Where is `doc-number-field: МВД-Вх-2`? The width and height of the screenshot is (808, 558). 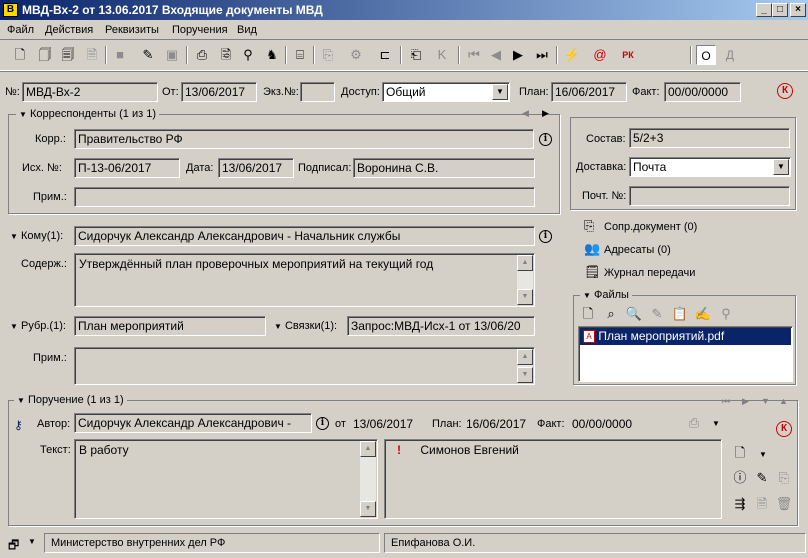
doc-number-field: МВД-Вх-2 is located at coordinates (90, 92).